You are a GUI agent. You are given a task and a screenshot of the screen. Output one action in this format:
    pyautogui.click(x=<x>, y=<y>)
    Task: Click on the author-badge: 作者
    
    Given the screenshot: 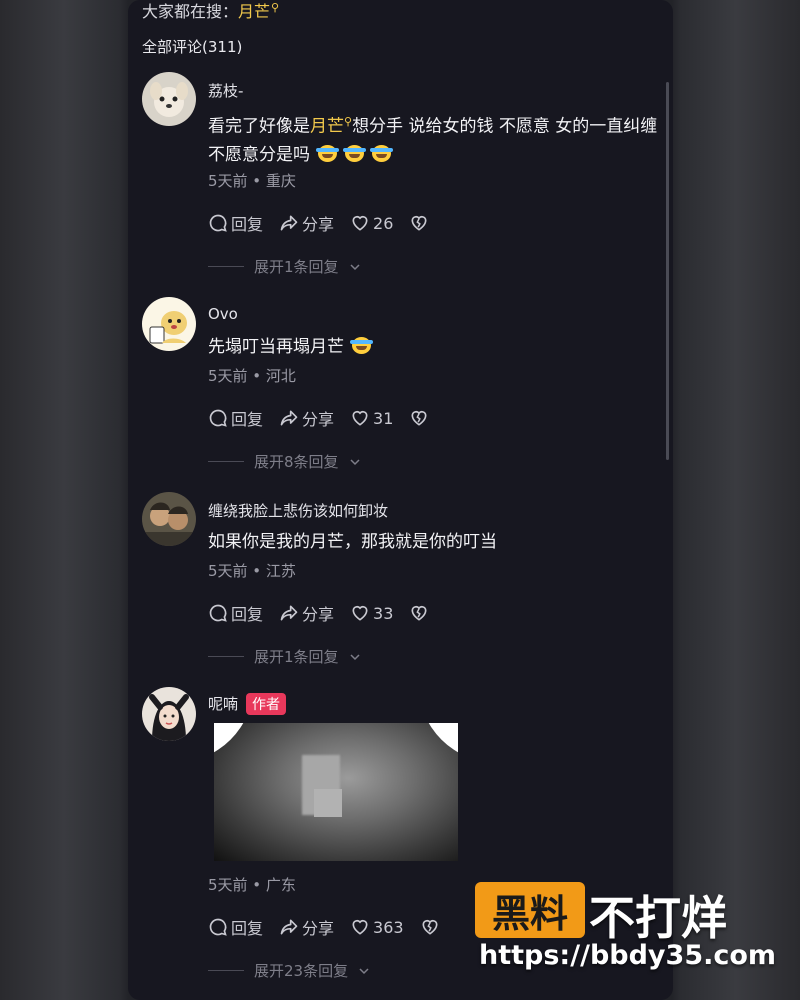 What is the action you would take?
    pyautogui.click(x=266, y=704)
    